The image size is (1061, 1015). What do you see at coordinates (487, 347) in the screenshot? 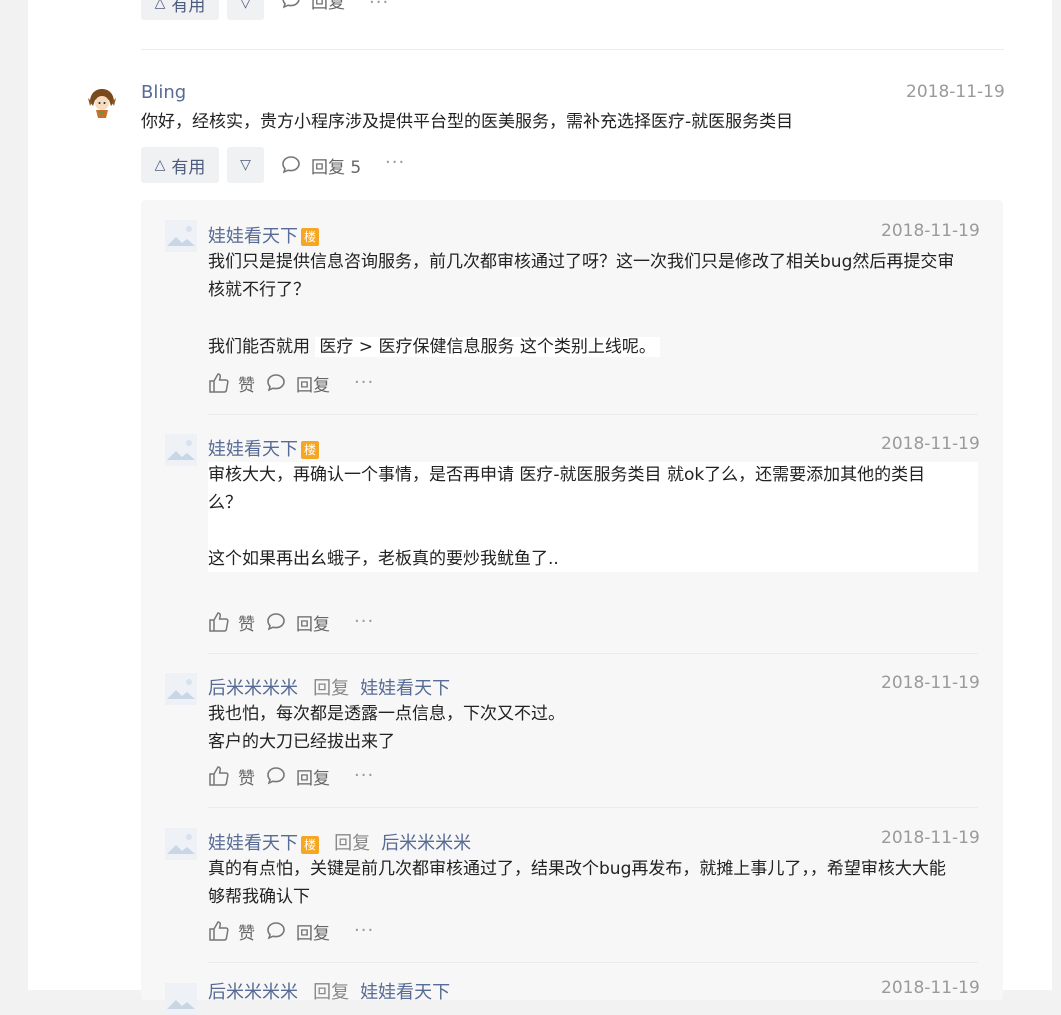
I see `category-tag: 医疗 > 医疗保健信息服务 这个类别上线呢。` at bounding box center [487, 347].